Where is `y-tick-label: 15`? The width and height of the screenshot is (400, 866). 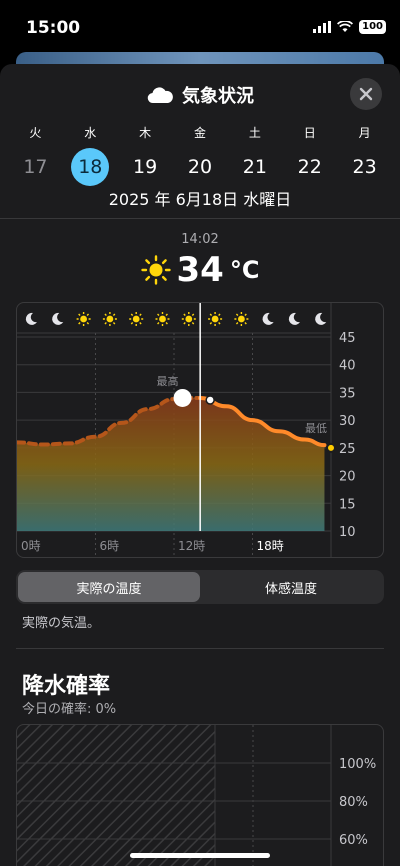
y-tick-label: 15 is located at coordinates (347, 504).